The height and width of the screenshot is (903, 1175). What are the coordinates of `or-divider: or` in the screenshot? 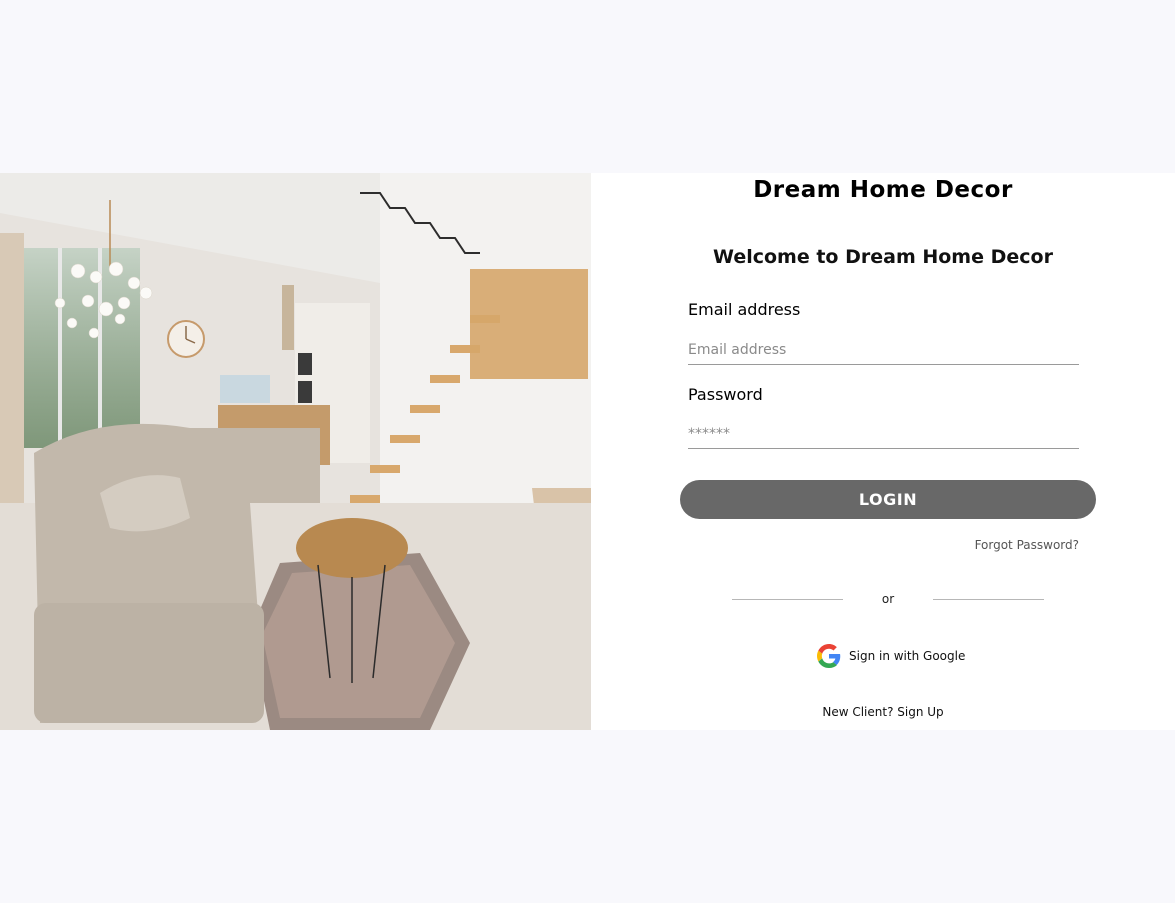 It's located at (888, 599).